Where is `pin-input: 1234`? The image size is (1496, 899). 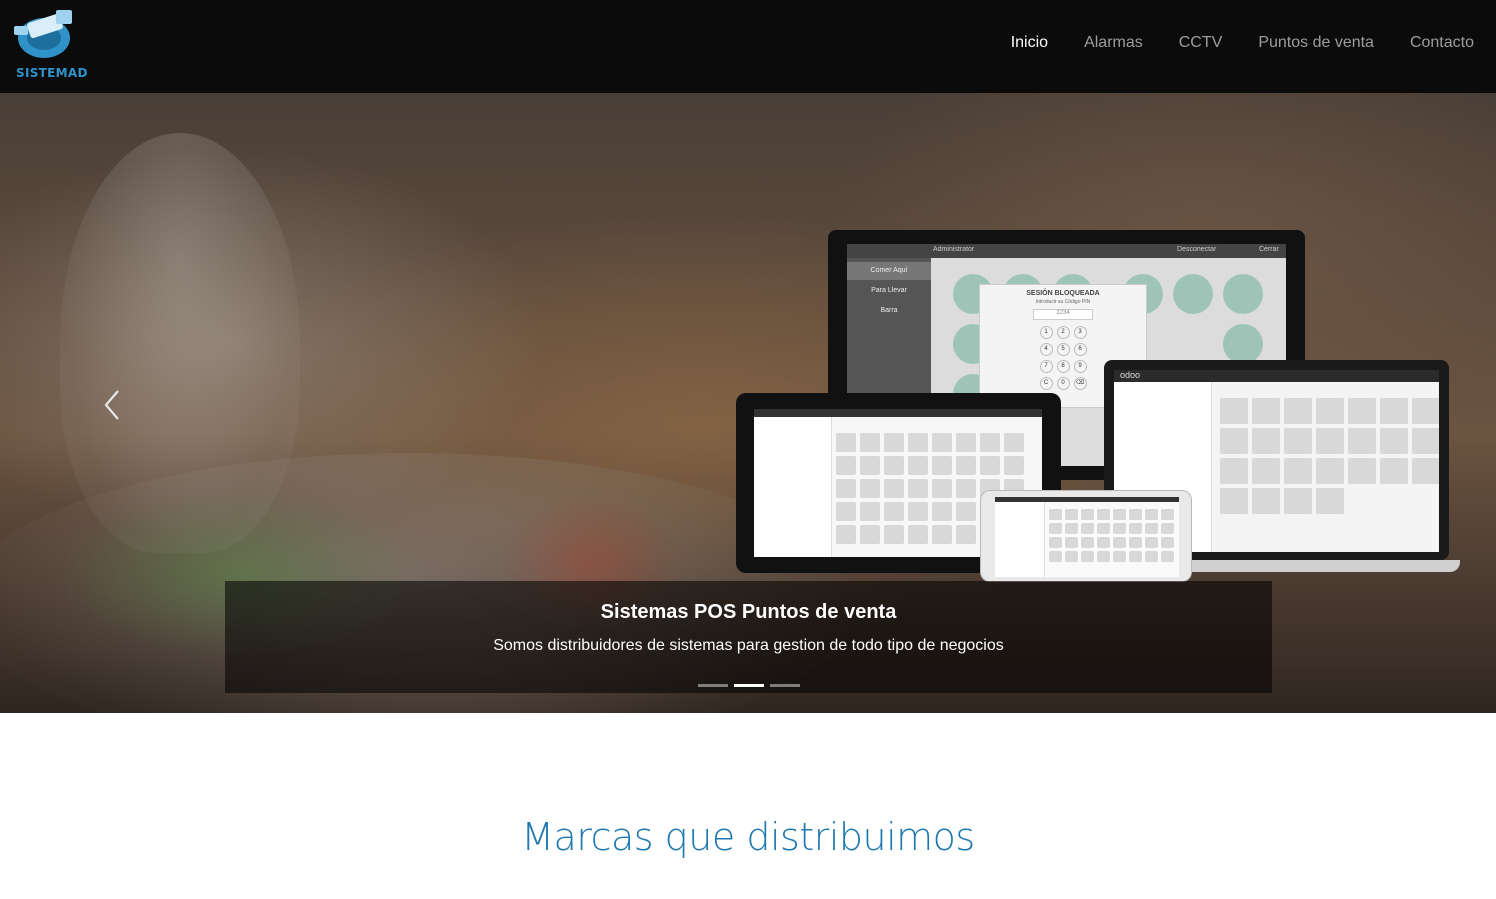
pin-input: 1234 is located at coordinates (1063, 314).